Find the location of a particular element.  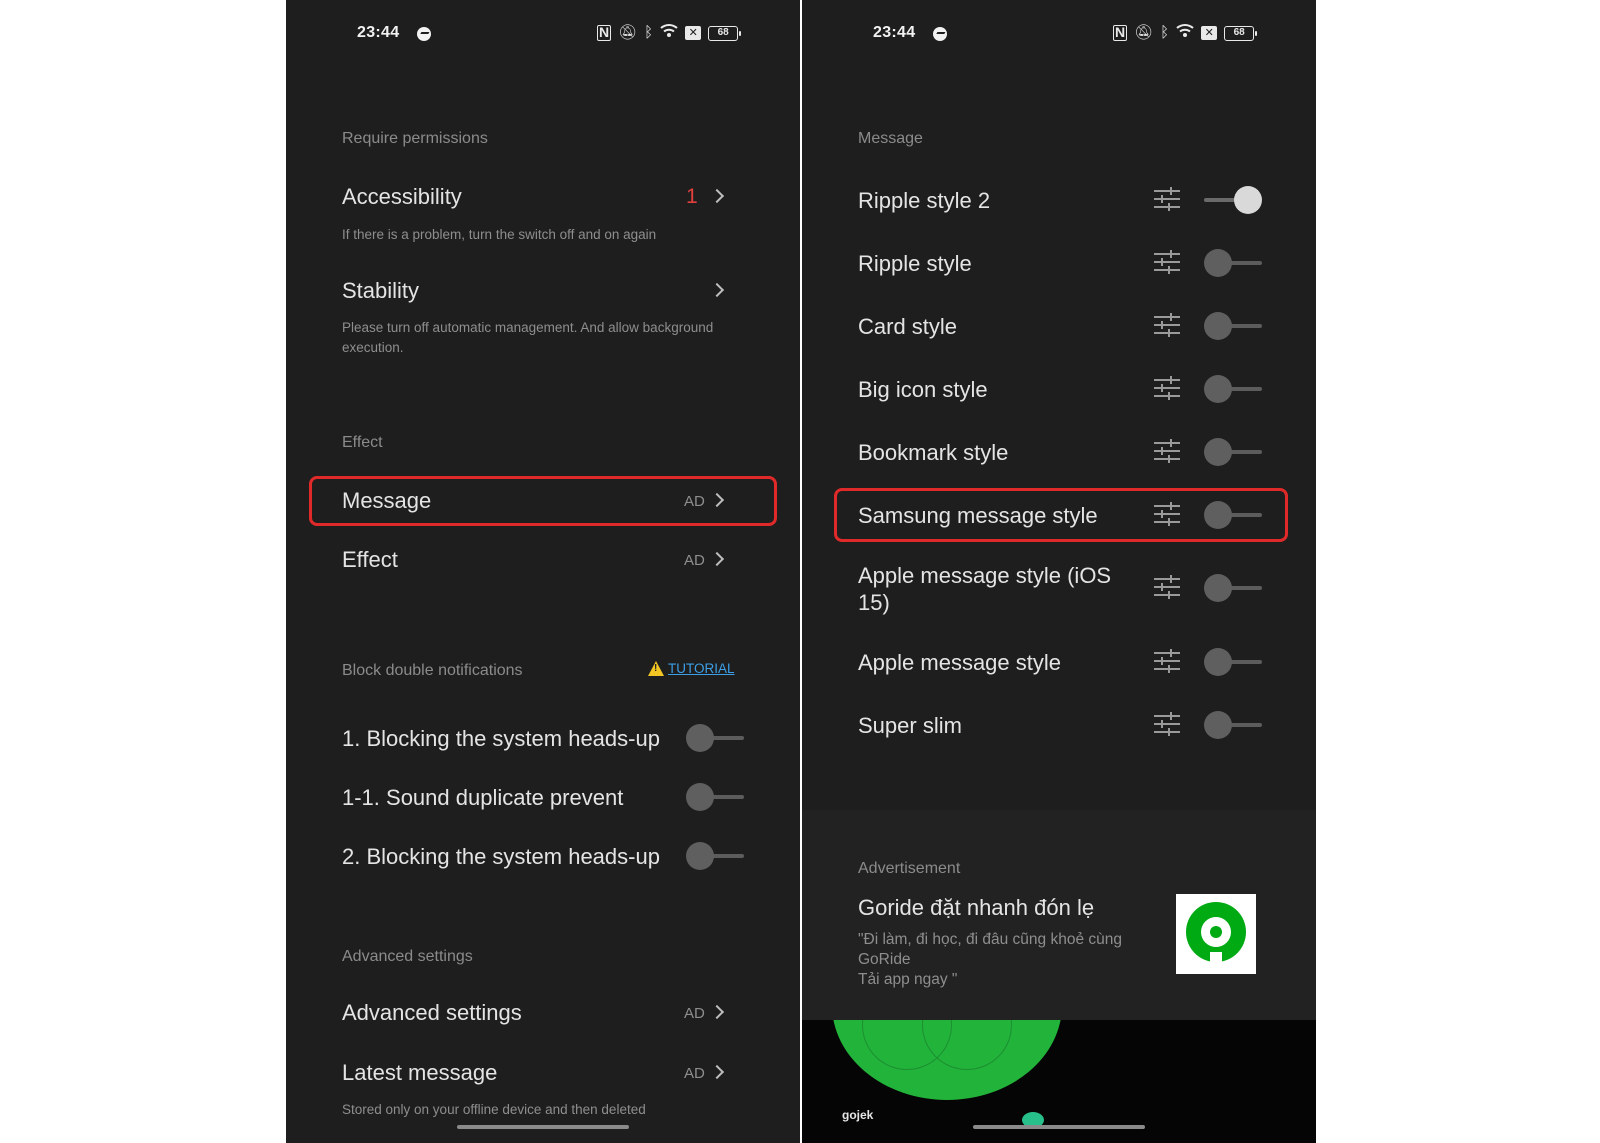

style-label-6: Samsung message style is located at coordinates (978, 515).